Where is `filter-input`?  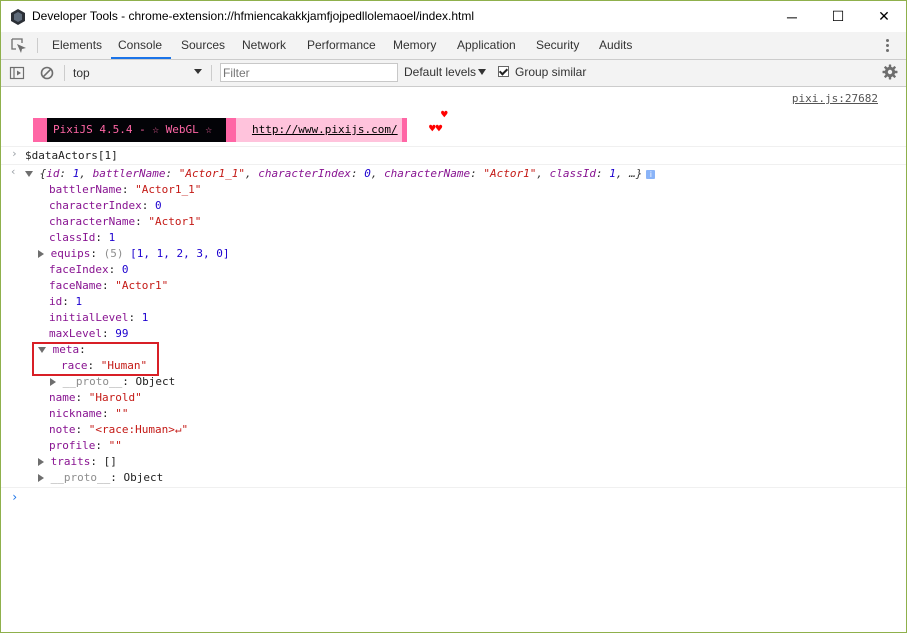 filter-input is located at coordinates (309, 72).